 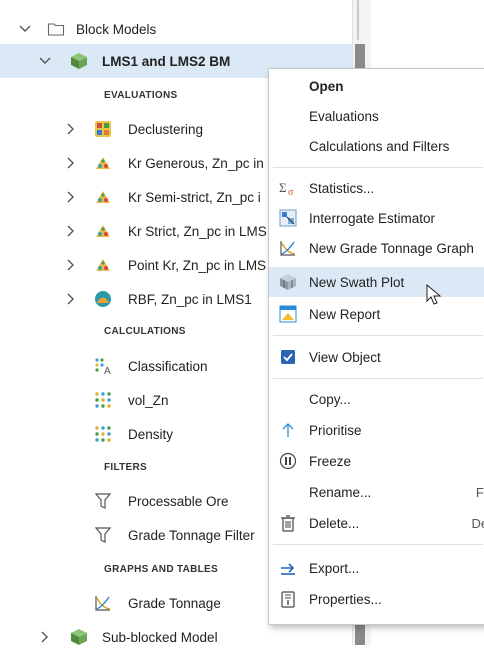 I want to click on menu-label-new-swath-plot: New Swath Plot, so click(x=357, y=282).